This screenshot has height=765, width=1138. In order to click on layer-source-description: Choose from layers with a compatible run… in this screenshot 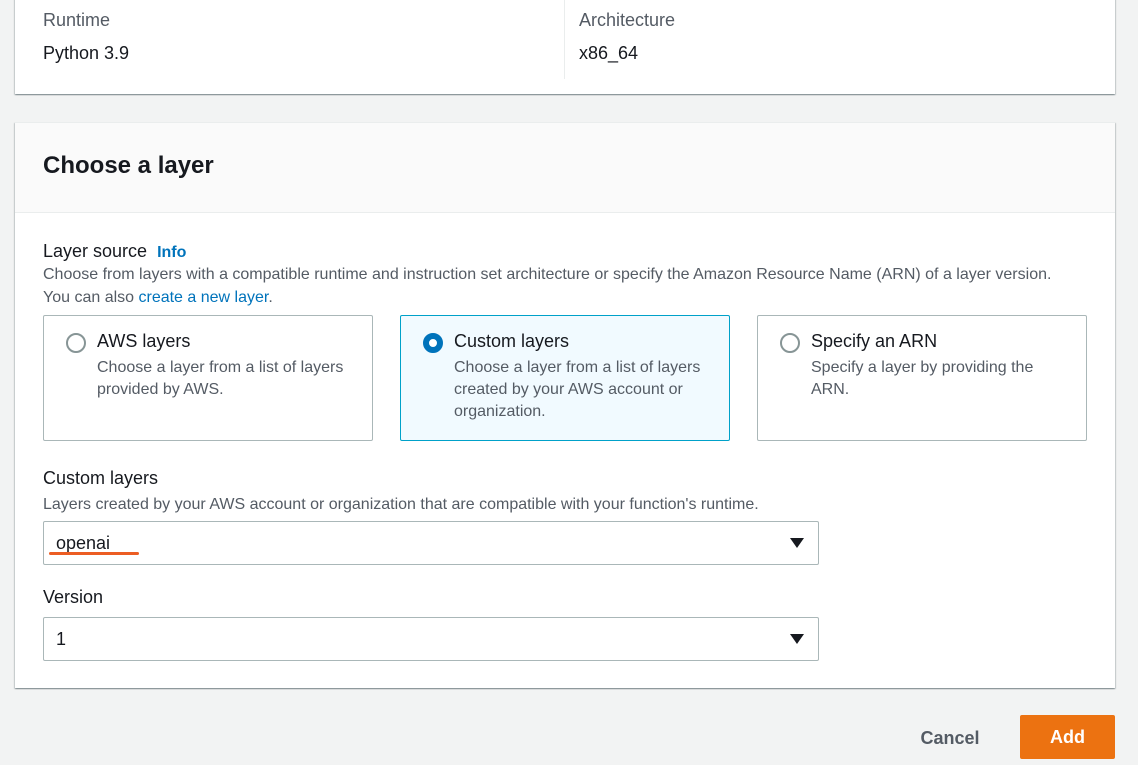, I will do `click(553, 286)`.